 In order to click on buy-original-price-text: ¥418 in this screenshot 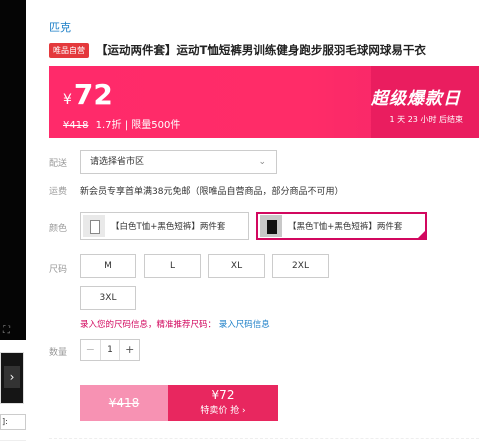, I will do `click(124, 403)`.